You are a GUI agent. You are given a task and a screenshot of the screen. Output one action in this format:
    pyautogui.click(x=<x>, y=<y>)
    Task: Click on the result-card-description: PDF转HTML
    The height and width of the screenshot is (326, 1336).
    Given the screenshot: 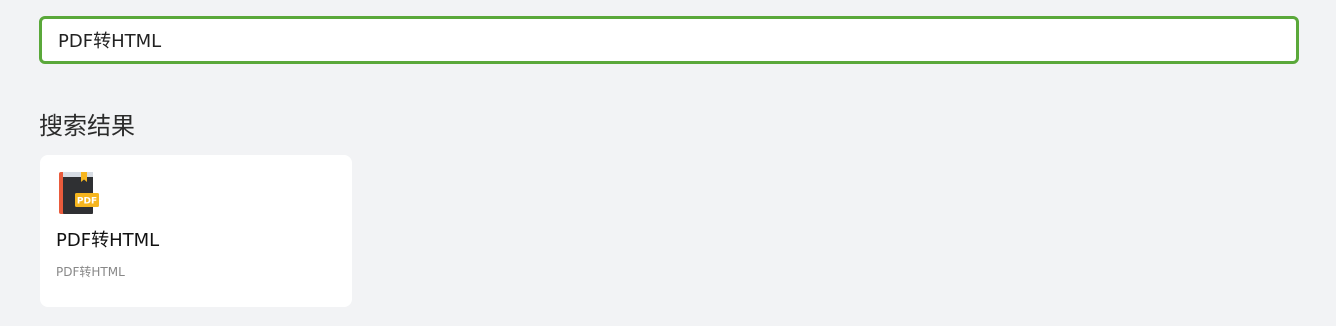 What is the action you would take?
    pyautogui.click(x=90, y=272)
    